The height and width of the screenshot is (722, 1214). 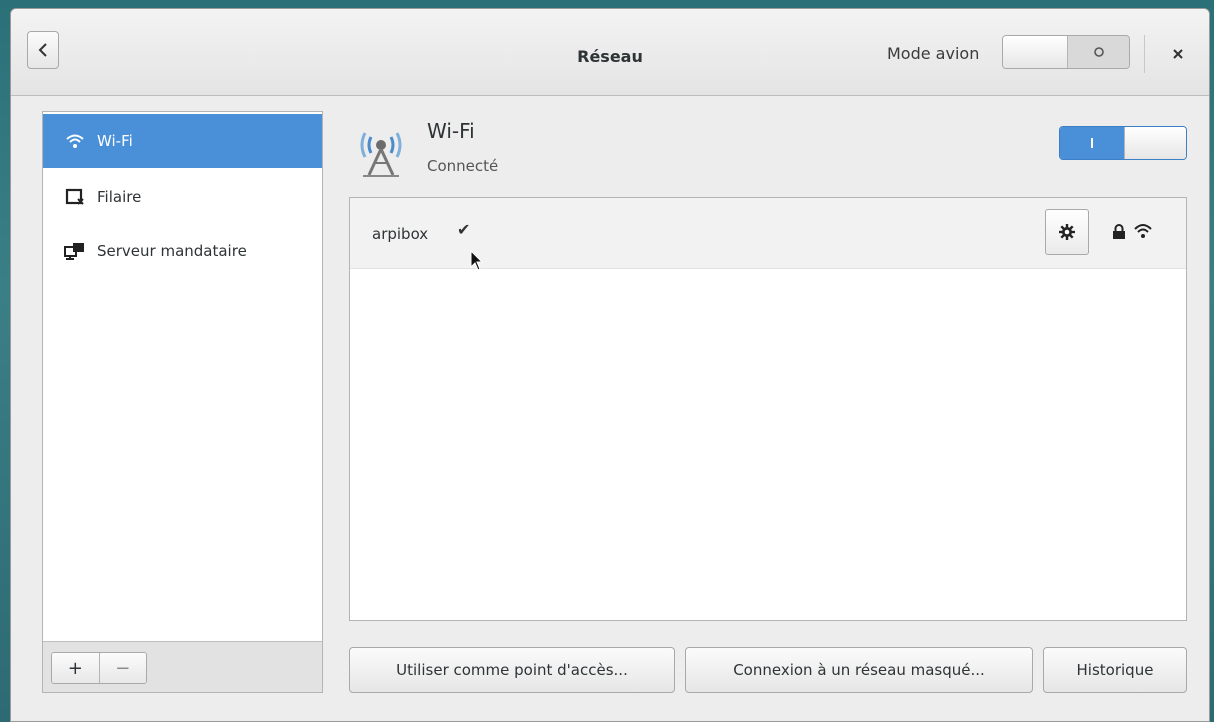 What do you see at coordinates (1115, 670) in the screenshot?
I see `history-button: Historique` at bounding box center [1115, 670].